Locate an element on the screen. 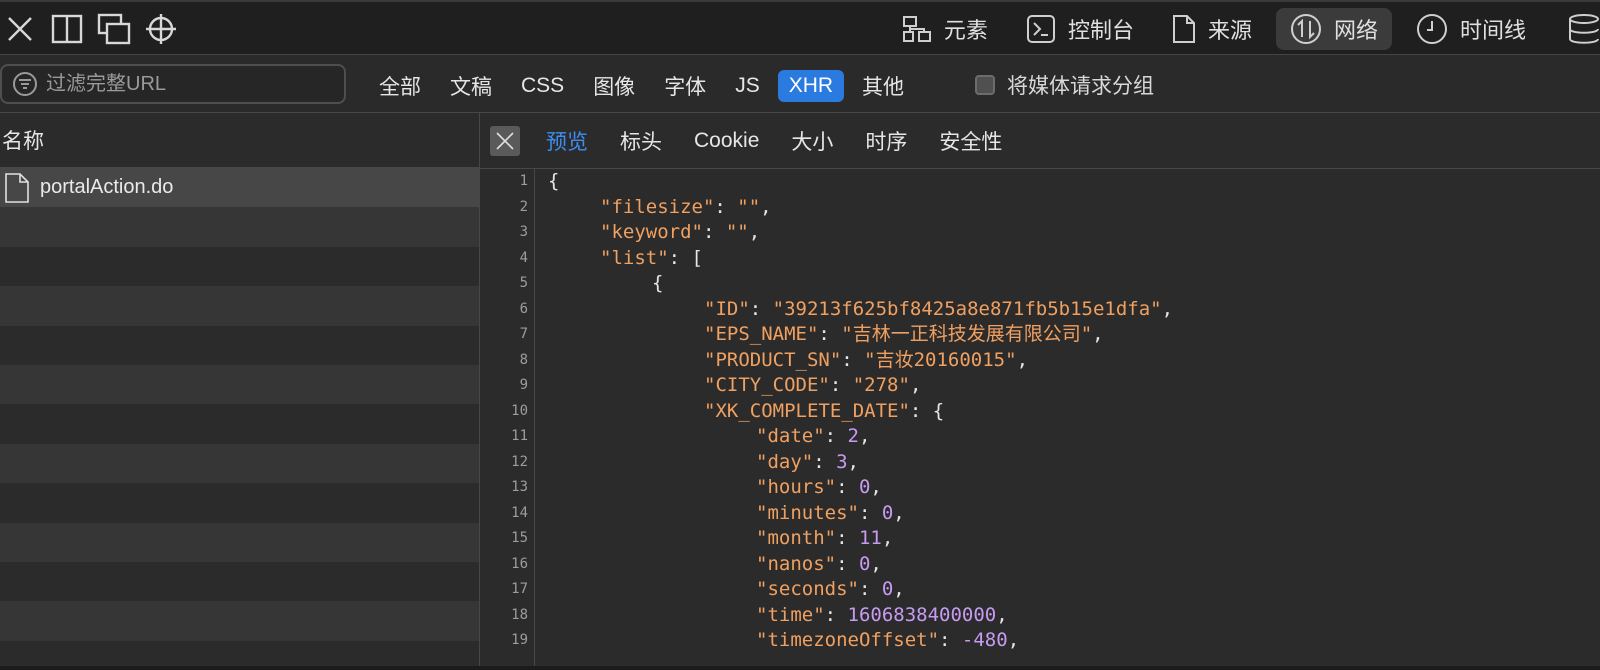 This screenshot has height=670, width=1600. name-column-header: 名称 is located at coordinates (239, 140).